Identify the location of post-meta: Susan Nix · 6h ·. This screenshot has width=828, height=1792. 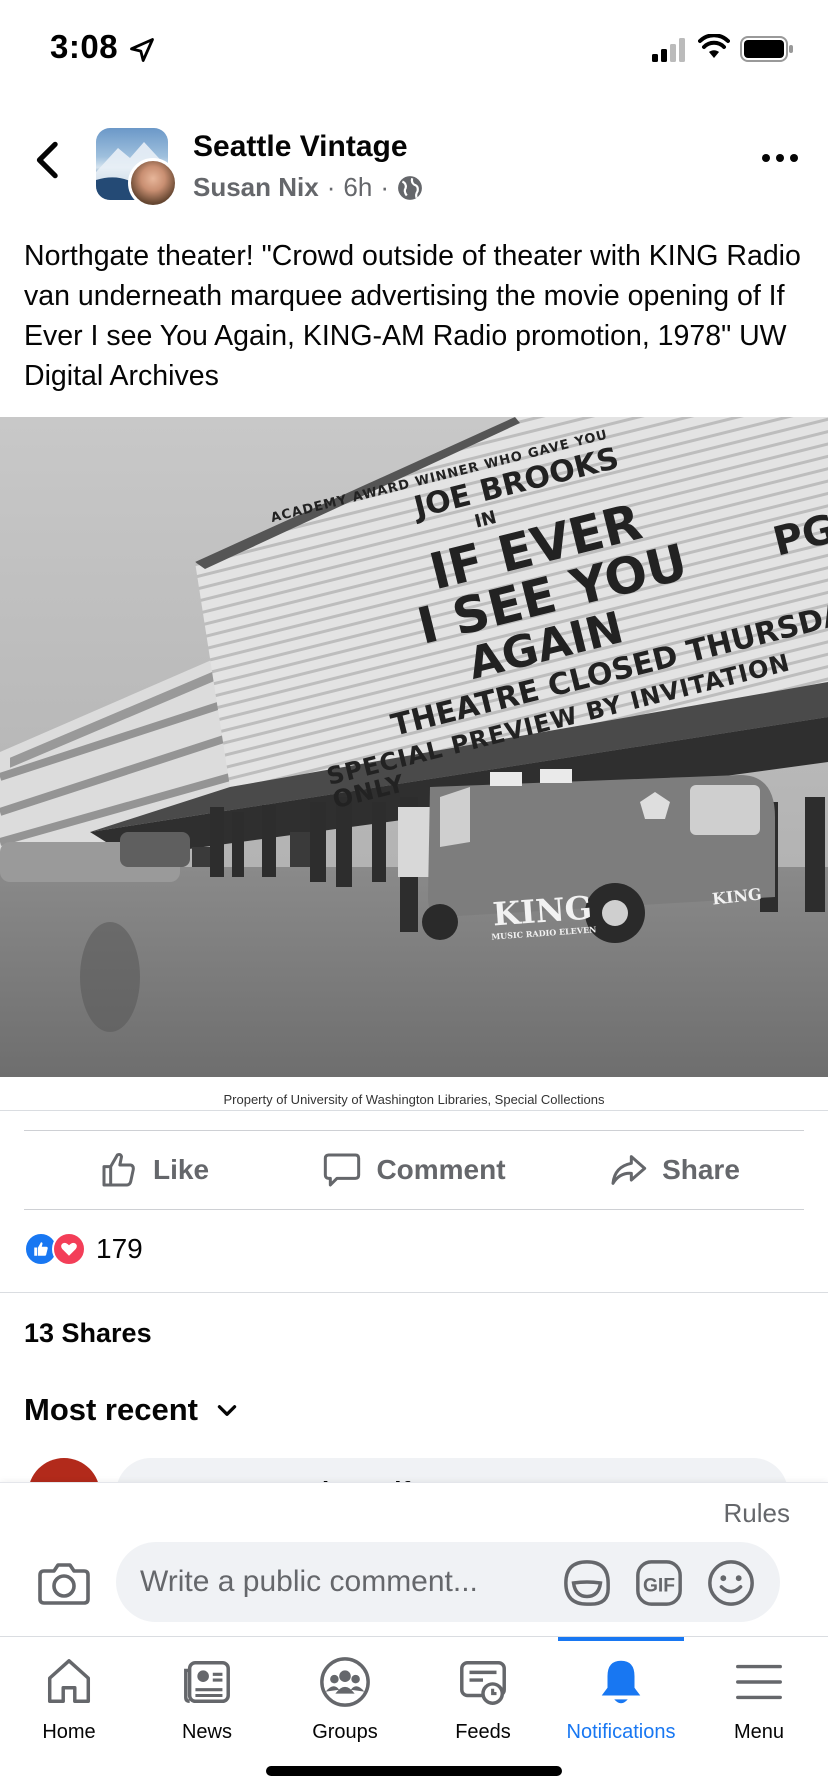
(308, 187).